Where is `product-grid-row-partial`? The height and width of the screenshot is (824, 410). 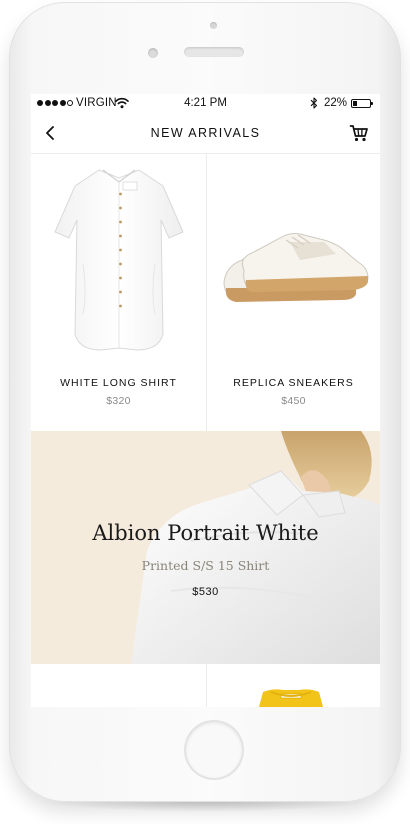 product-grid-row-partial is located at coordinates (205, 685).